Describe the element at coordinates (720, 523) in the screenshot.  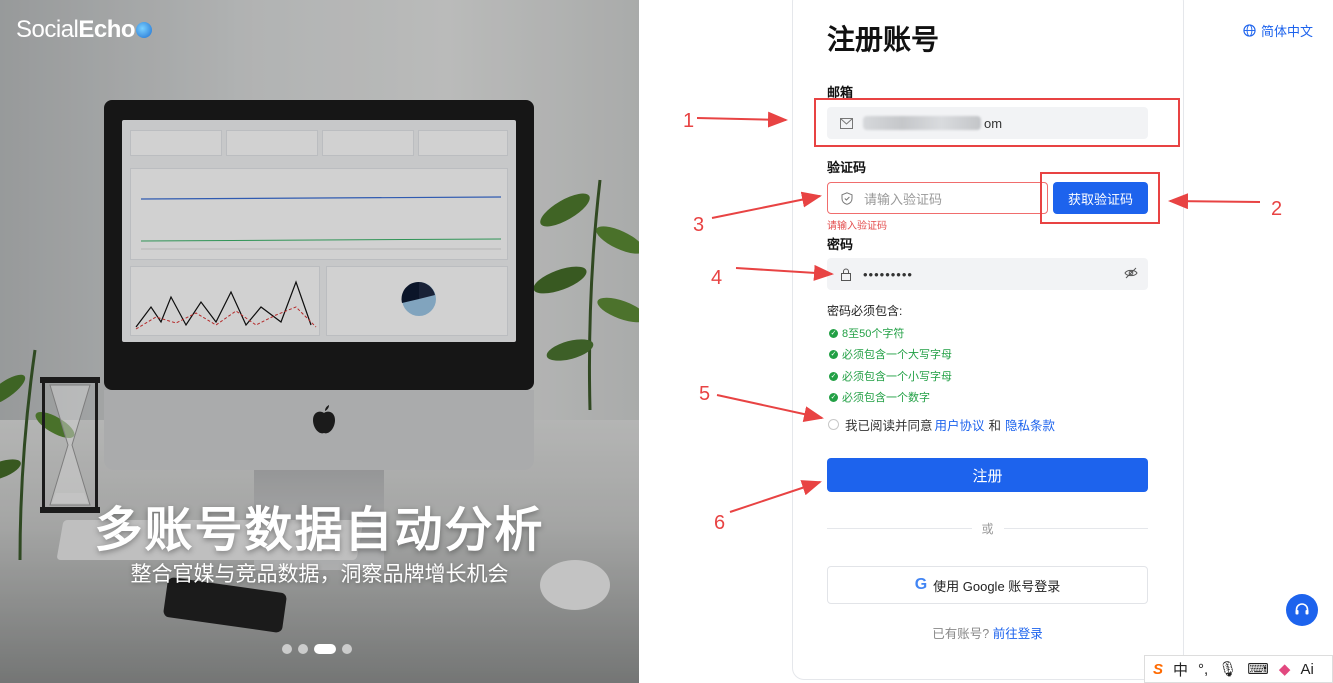
I see `annotation-number: 6` at that location.